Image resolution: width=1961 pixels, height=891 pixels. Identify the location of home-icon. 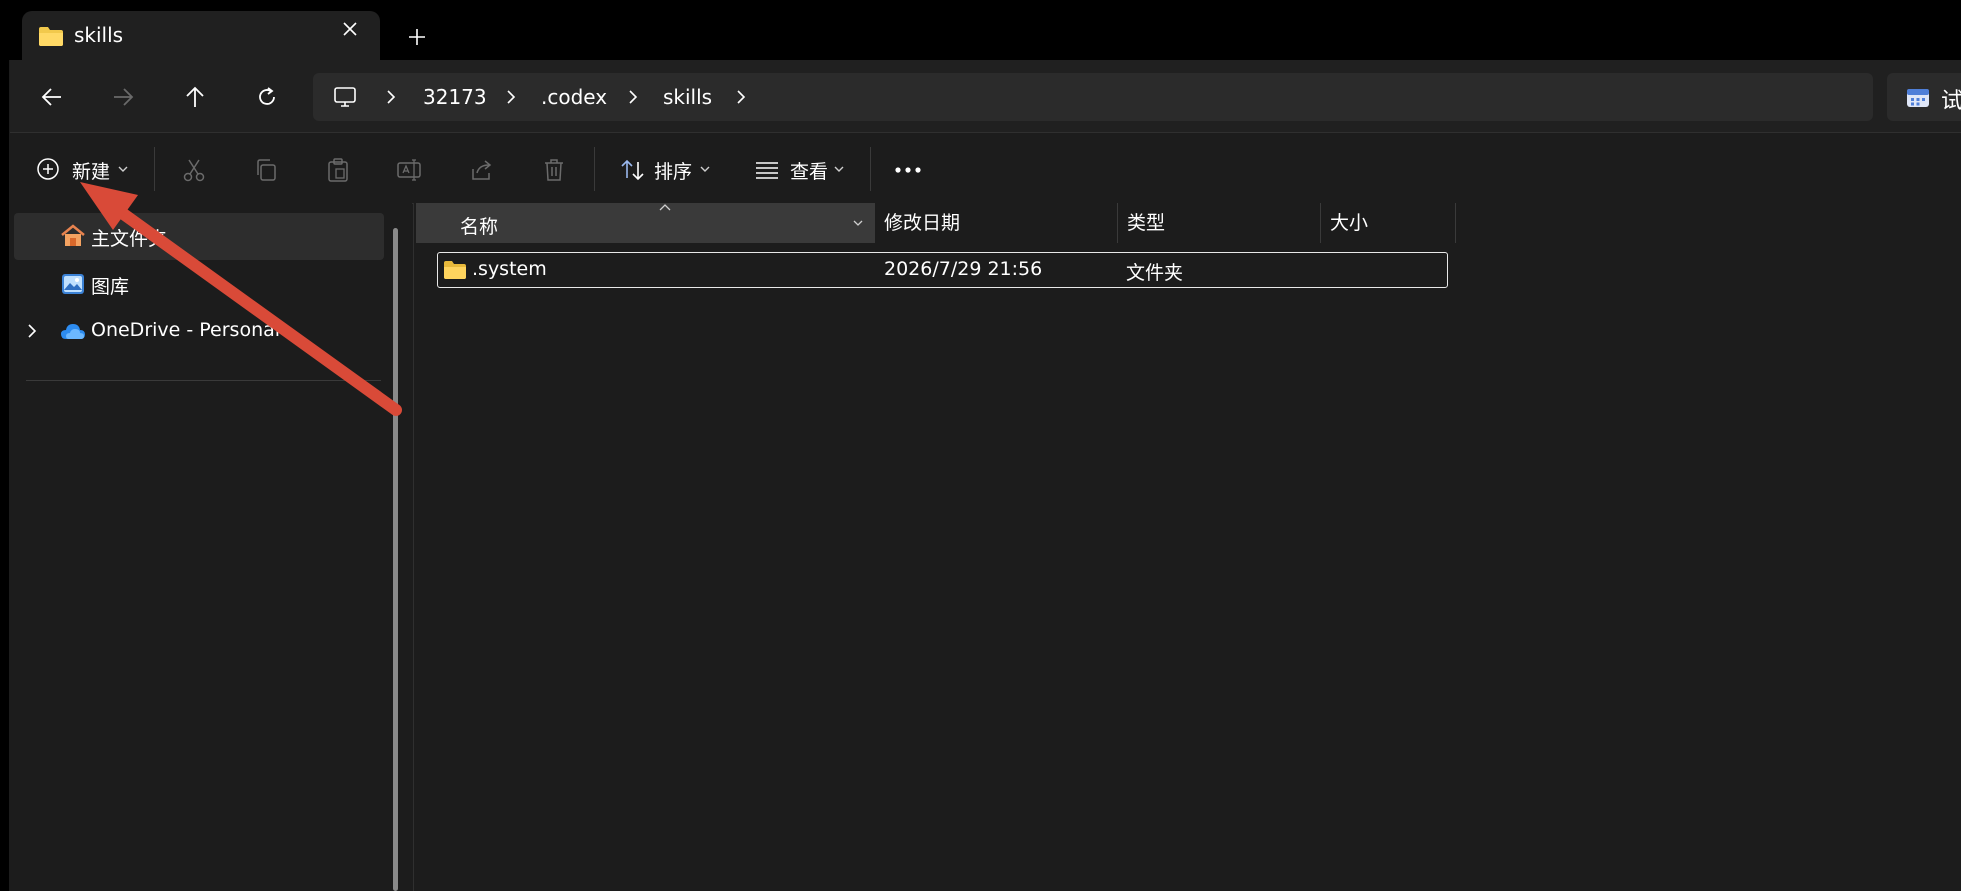
(73, 236).